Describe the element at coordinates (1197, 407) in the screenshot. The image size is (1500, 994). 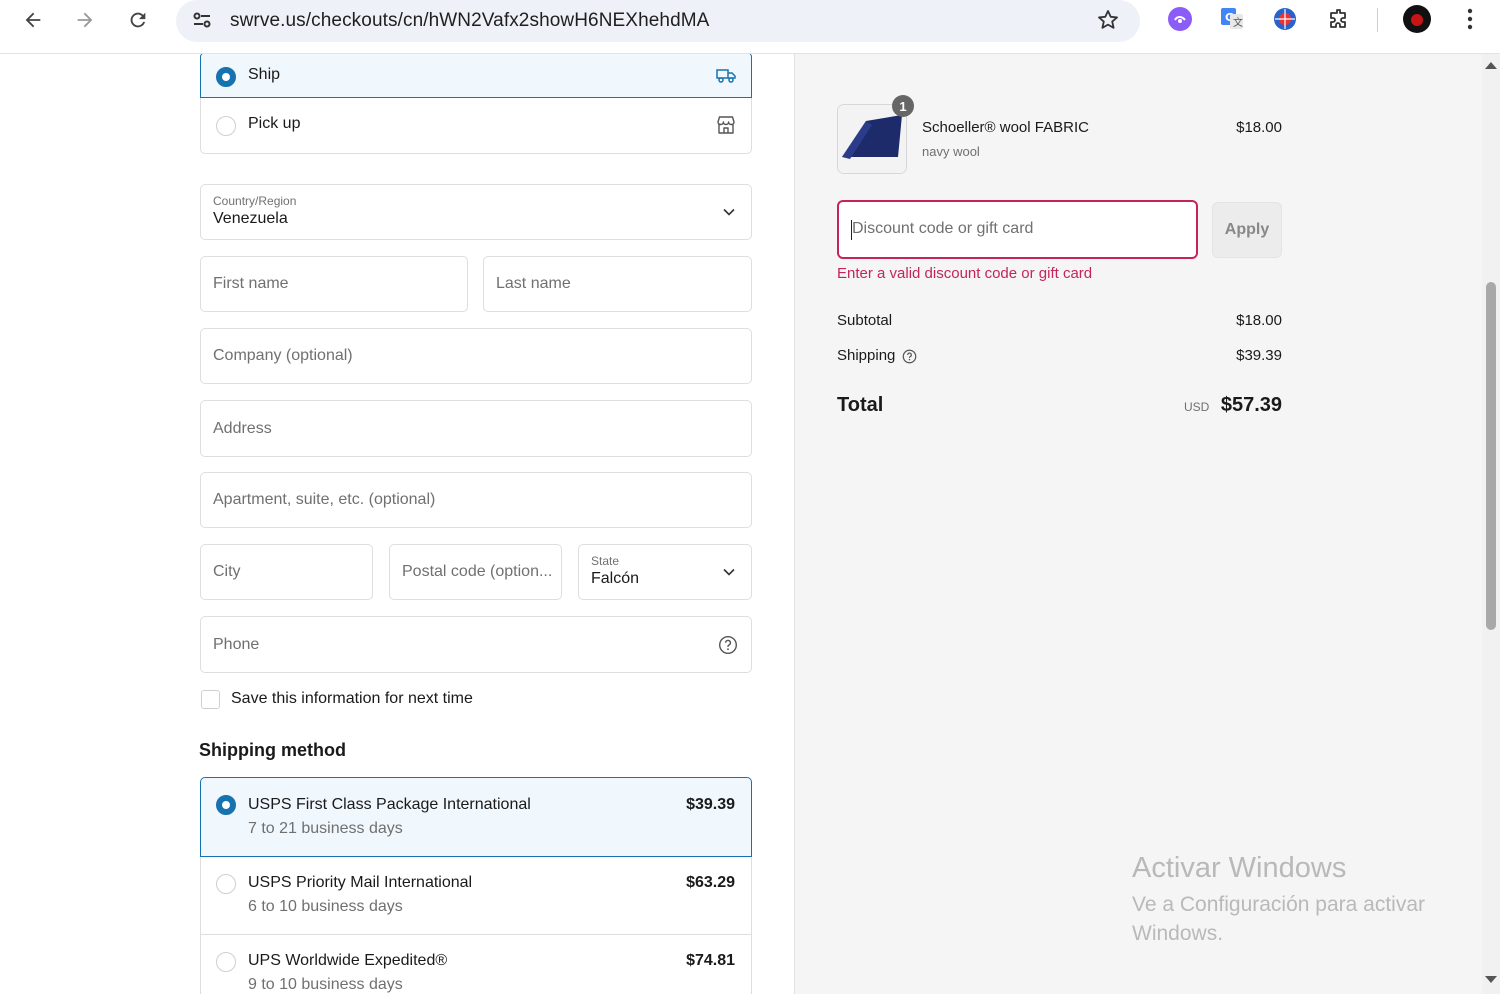
I see `currency-code: USD` at that location.